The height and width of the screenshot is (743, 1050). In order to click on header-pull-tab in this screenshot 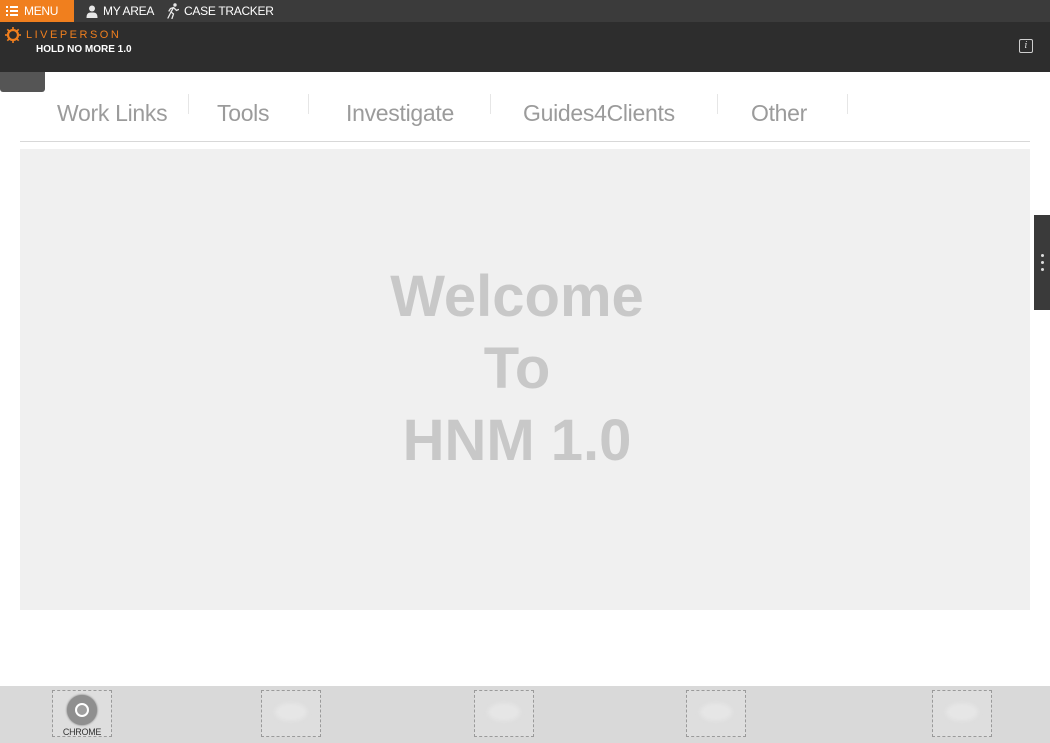, I will do `click(22, 82)`.